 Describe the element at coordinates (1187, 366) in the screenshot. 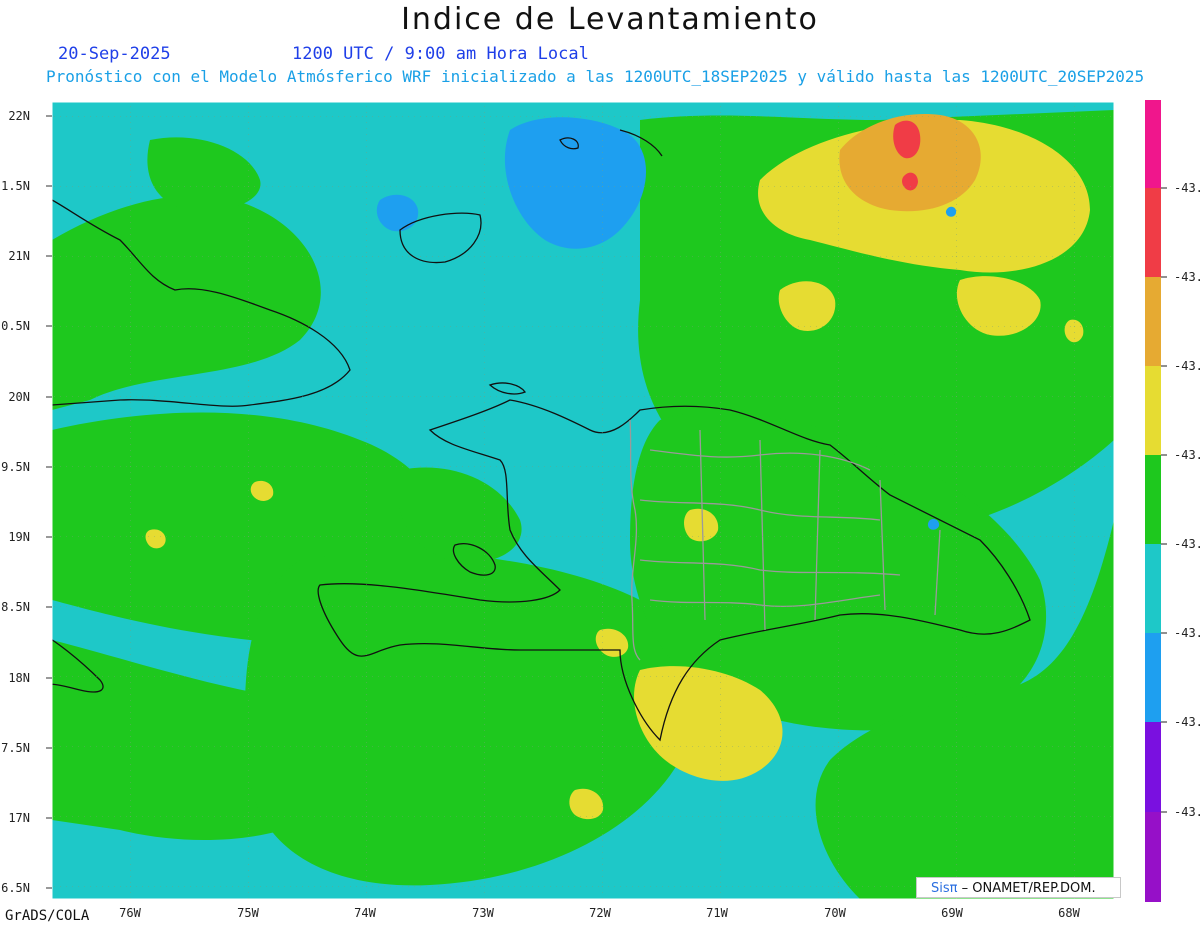

I see `legend-label: -43.3` at that location.